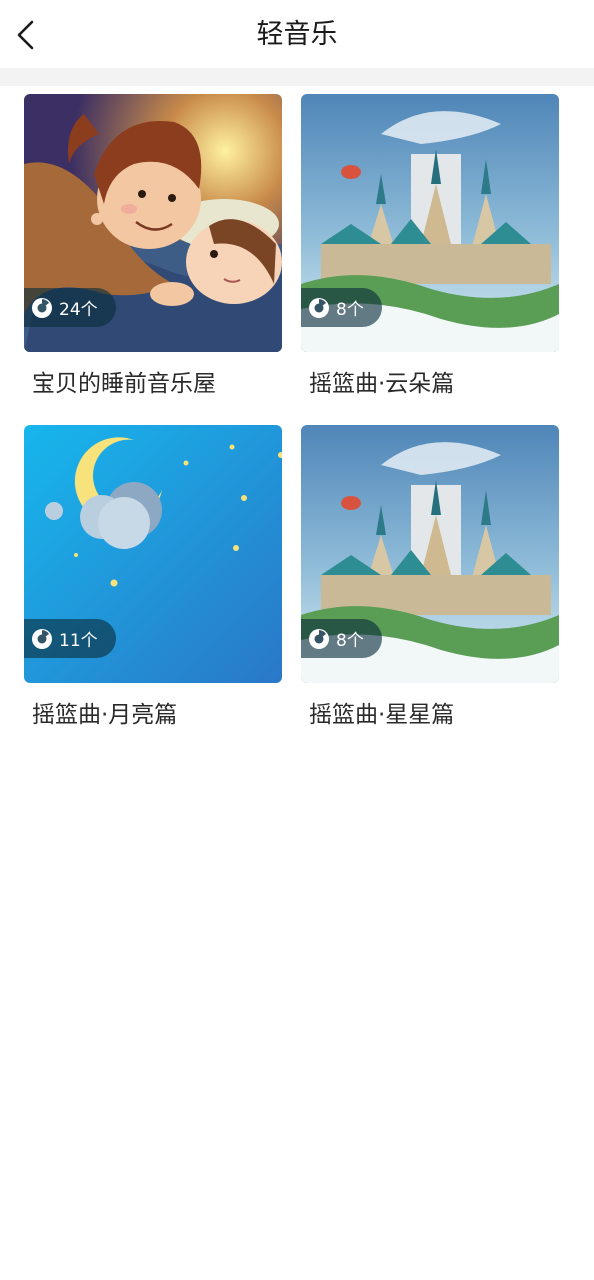 The image size is (594, 1280). Describe the element at coordinates (382, 715) in the screenshot. I see `album-name: 摇篮曲·星星篇` at that location.